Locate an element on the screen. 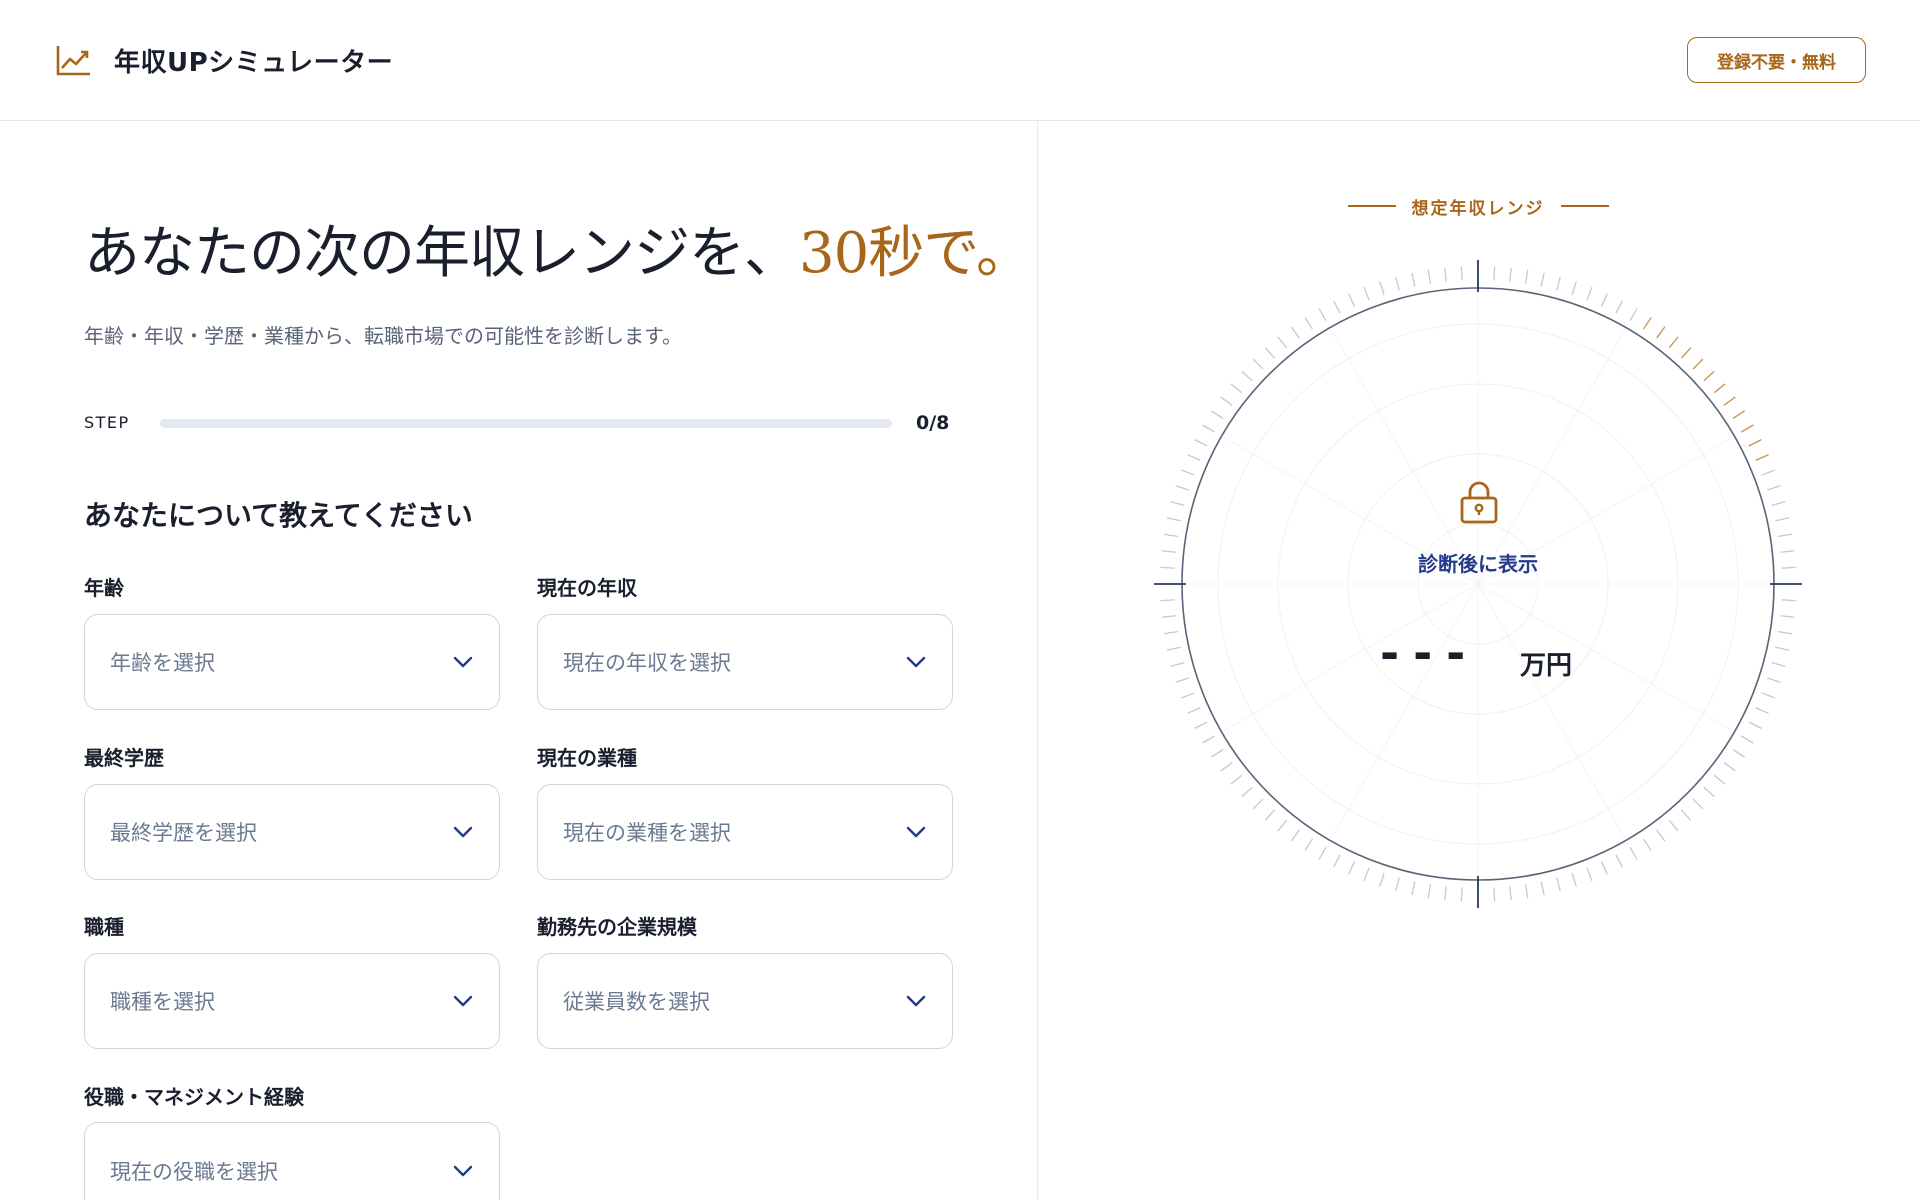  gauge-title: 想定年収レンジ is located at coordinates (1478, 206).